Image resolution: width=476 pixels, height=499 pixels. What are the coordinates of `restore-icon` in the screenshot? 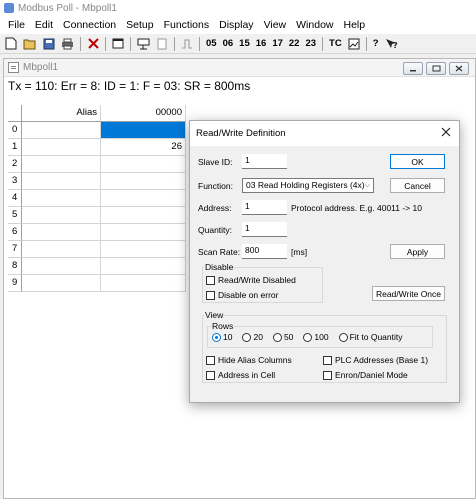 It's located at (436, 68).